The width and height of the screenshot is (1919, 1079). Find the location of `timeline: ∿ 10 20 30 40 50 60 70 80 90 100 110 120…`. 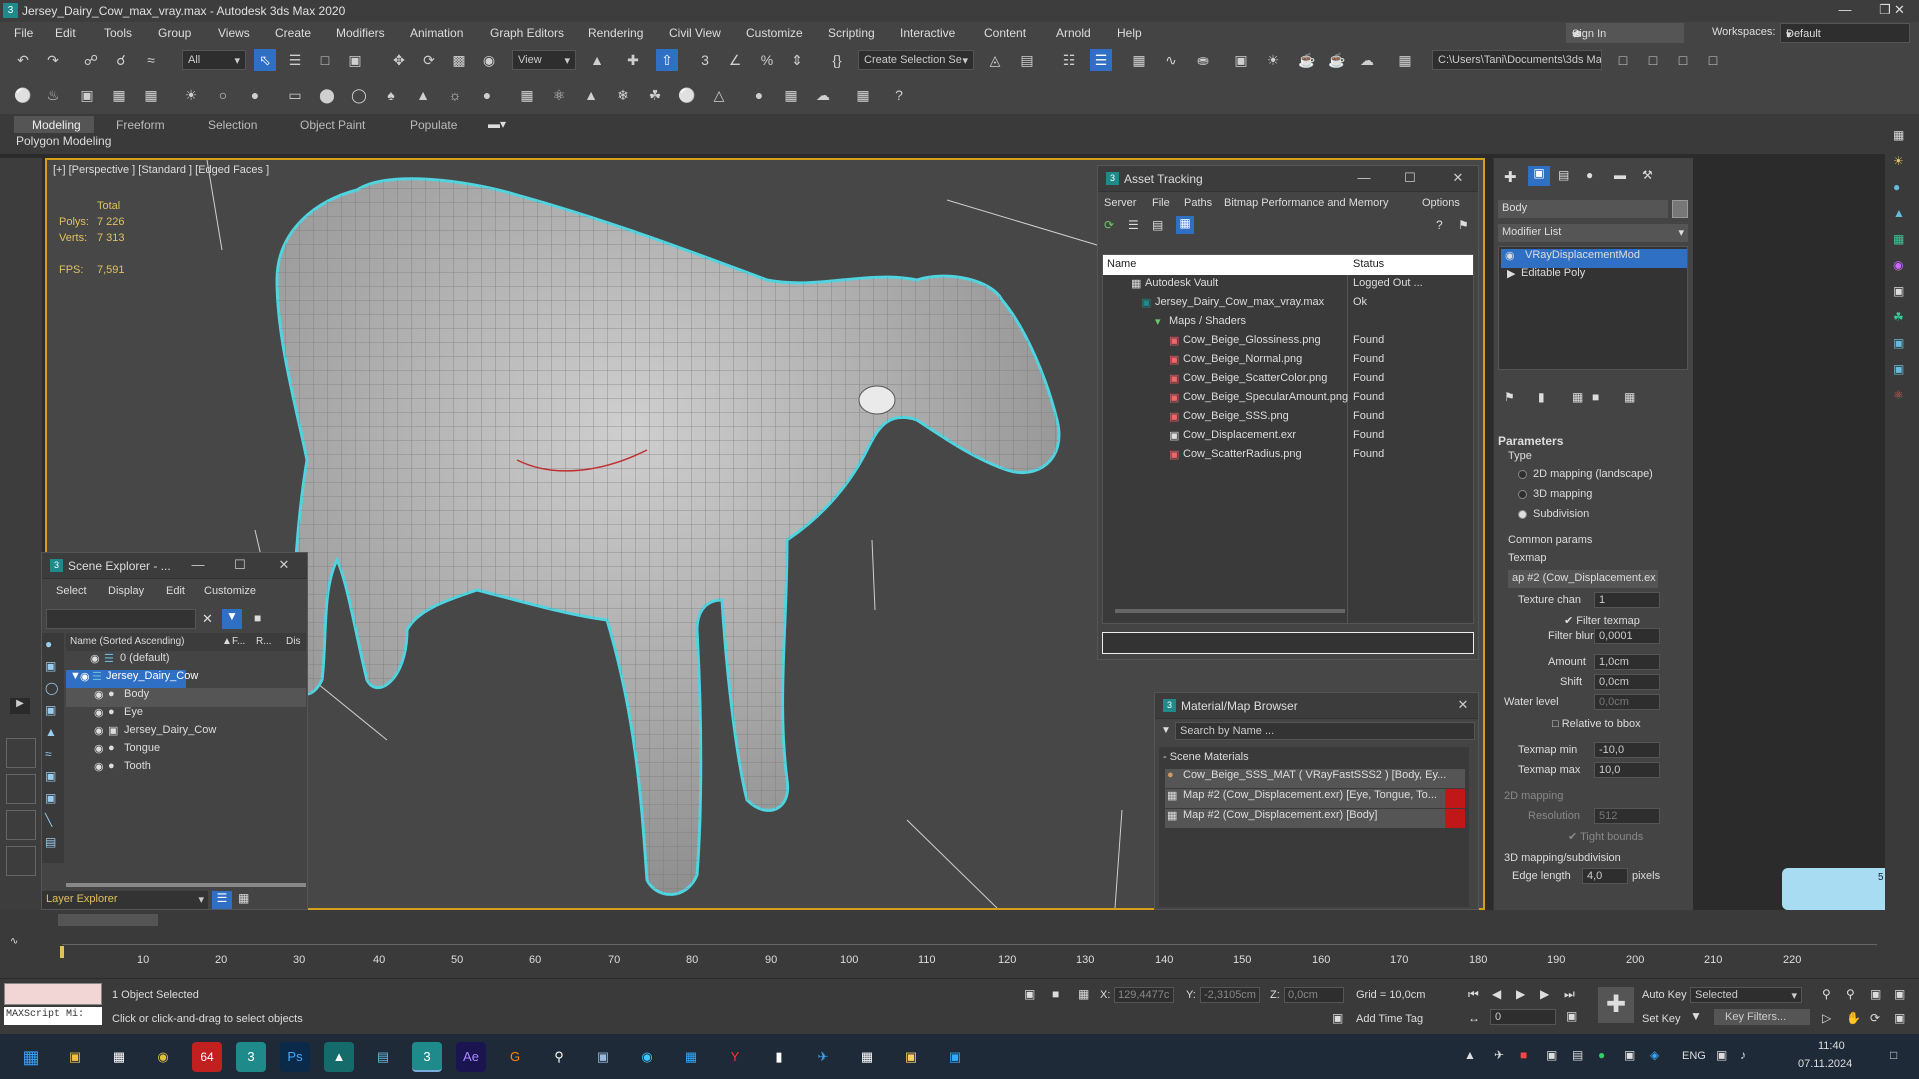

timeline: ∿ 10 20 30 40 50 60 70 80 90 100 110 120… is located at coordinates (959, 945).